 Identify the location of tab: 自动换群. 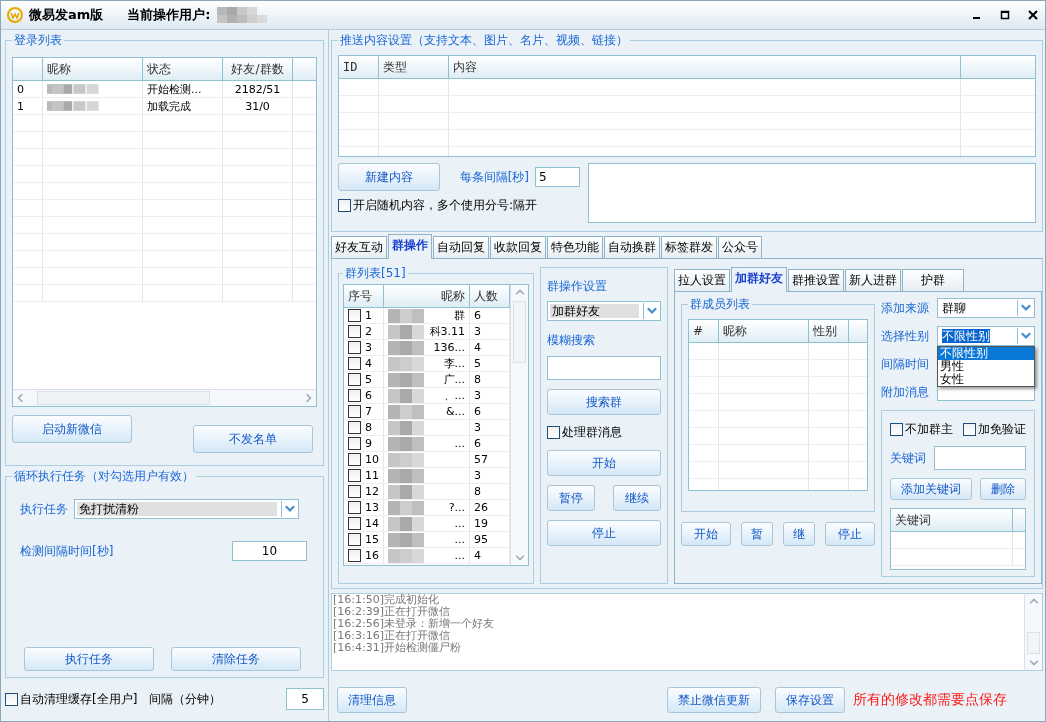
(632, 247).